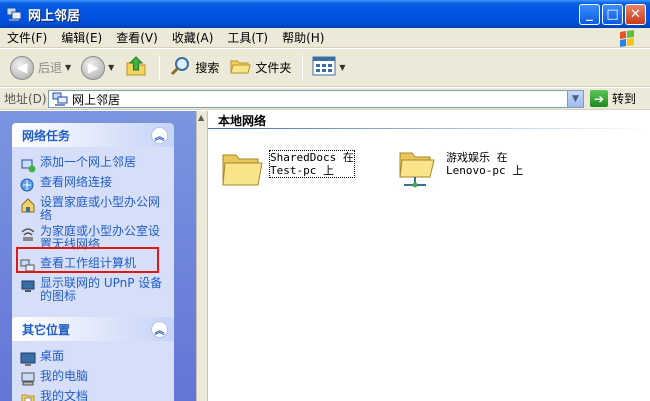 Image resolution: width=650 pixels, height=401 pixels. What do you see at coordinates (81, 38) in the screenshot?
I see `menu-edit: 编辑(E)` at bounding box center [81, 38].